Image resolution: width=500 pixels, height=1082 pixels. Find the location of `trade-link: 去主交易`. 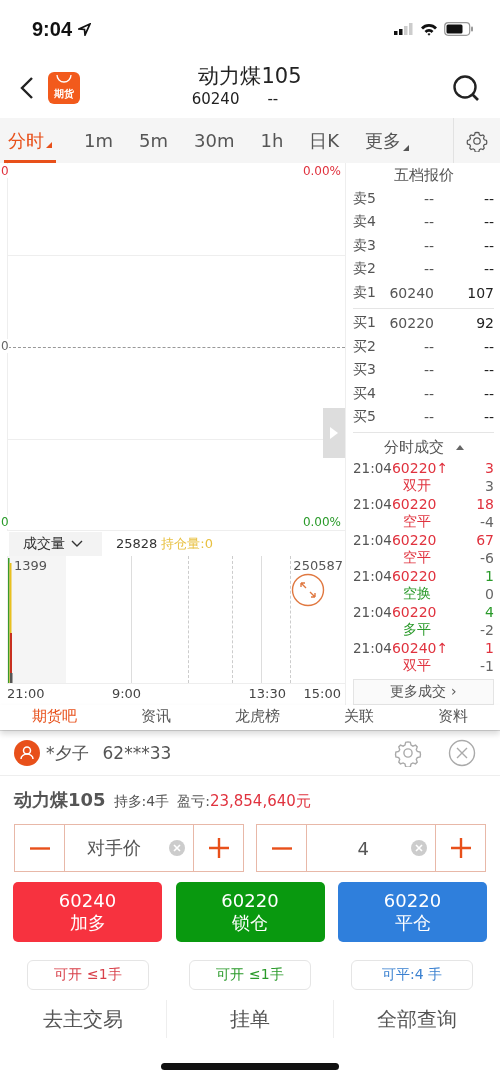

trade-link: 去主交易 is located at coordinates (83, 1019).